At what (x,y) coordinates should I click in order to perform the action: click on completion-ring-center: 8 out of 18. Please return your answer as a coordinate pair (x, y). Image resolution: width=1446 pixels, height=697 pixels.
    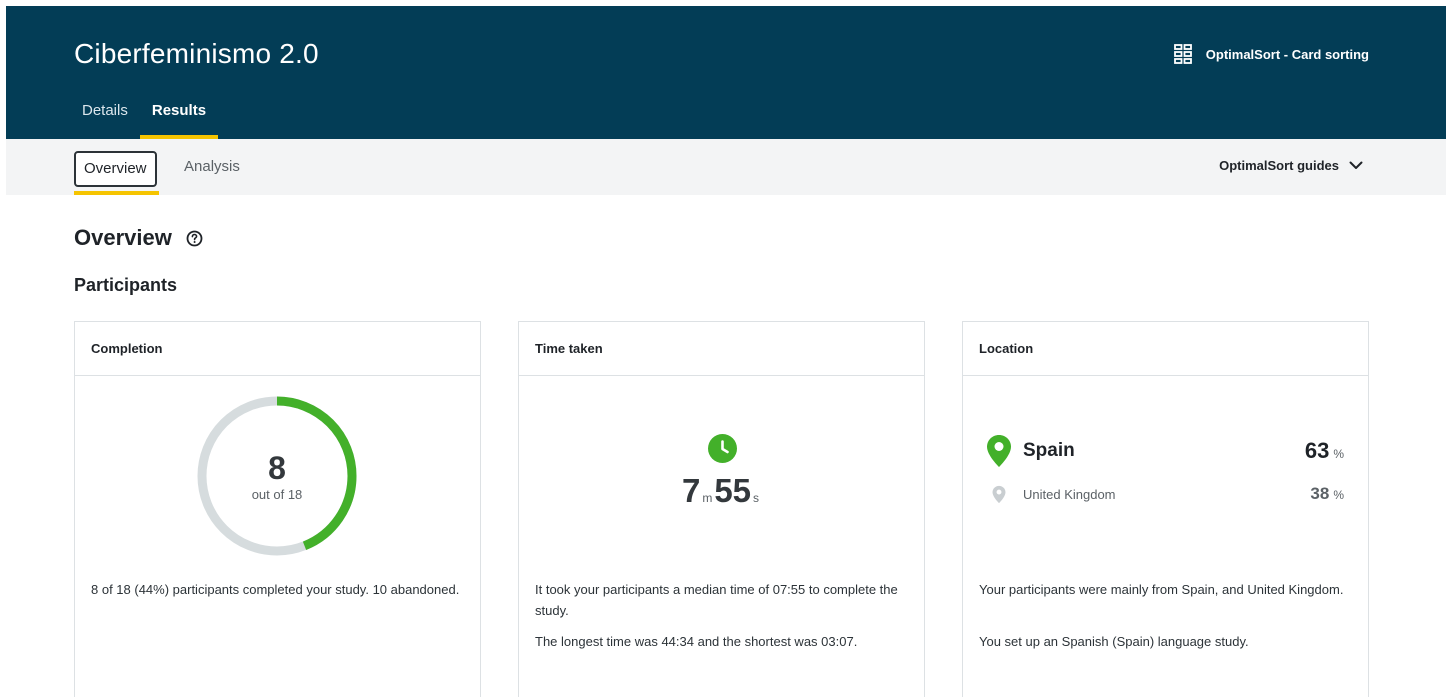
    Looking at the image, I should click on (277, 476).